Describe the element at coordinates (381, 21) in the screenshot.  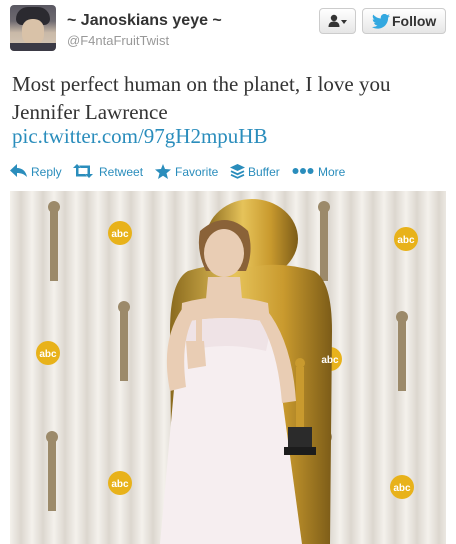
I see `twitter-bird-icon` at that location.